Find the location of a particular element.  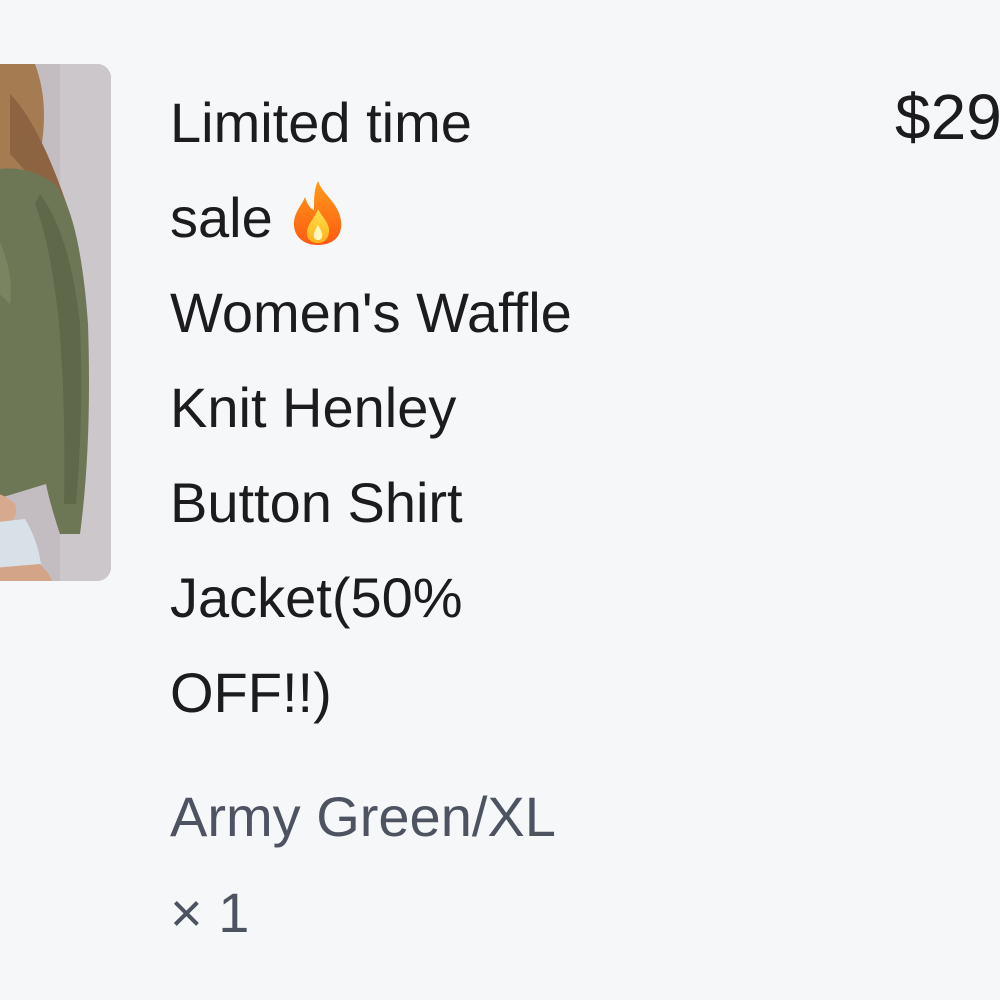

quantity-label: × 1 is located at coordinates (210, 912).